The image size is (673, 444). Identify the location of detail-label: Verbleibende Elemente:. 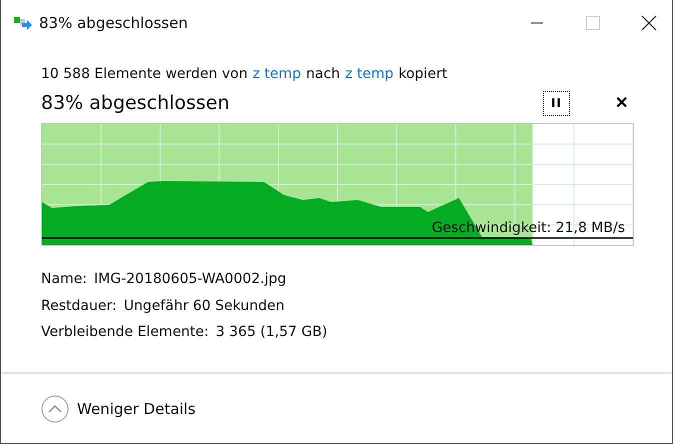
(125, 332).